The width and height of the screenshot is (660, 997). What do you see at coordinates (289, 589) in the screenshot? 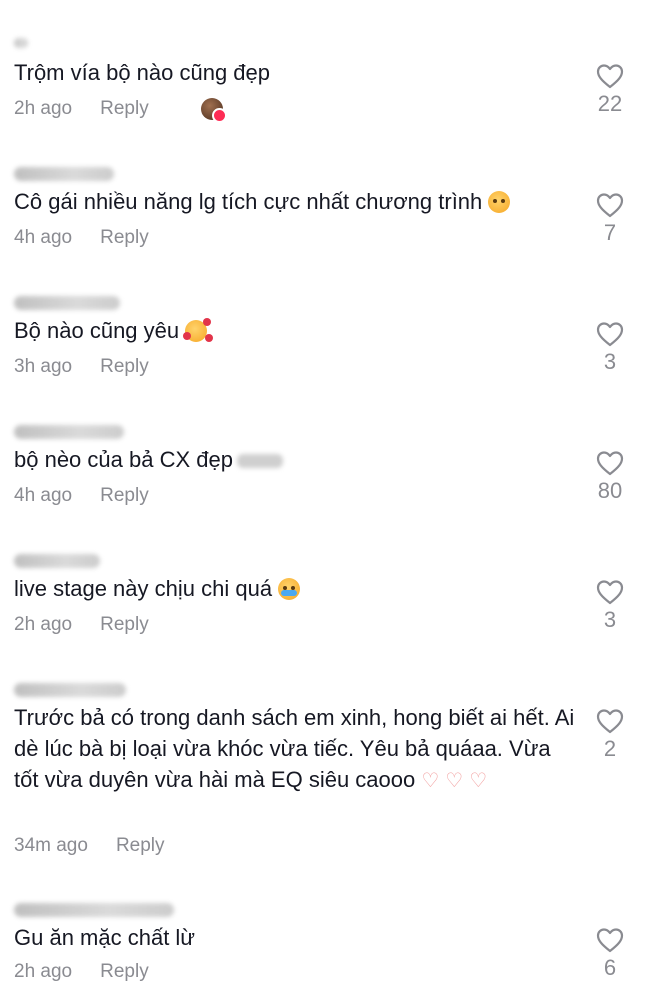
I see `loudly-crying-face-emoji` at bounding box center [289, 589].